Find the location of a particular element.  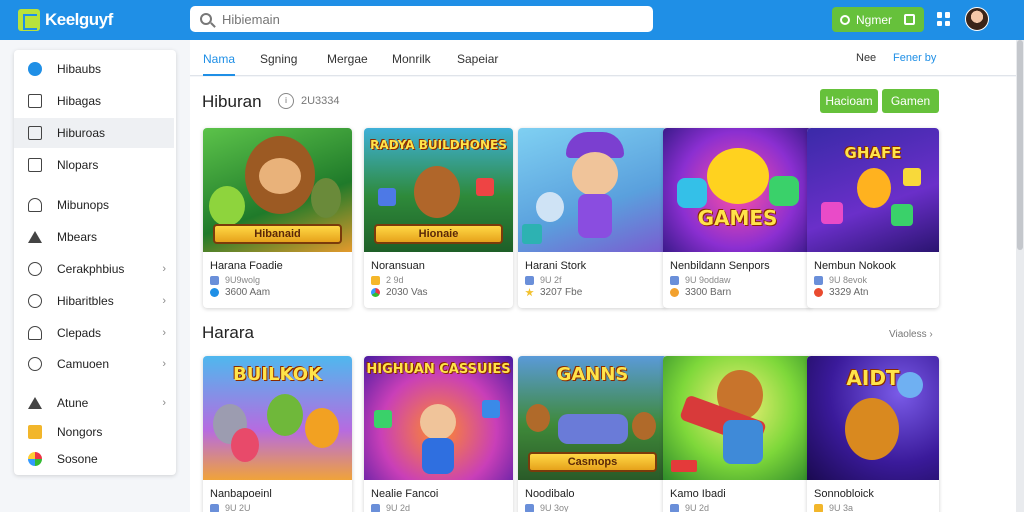

filter-button-2: Gamen is located at coordinates (910, 101).